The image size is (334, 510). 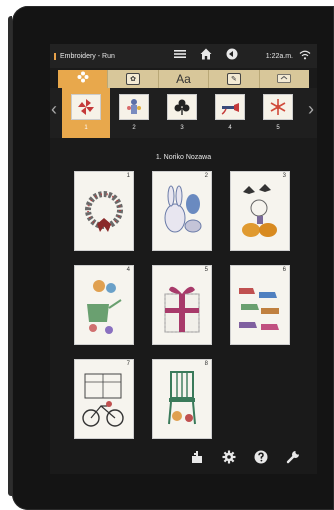 What do you see at coordinates (86, 128) in the screenshot?
I see `carousel-number: 1` at bounding box center [86, 128].